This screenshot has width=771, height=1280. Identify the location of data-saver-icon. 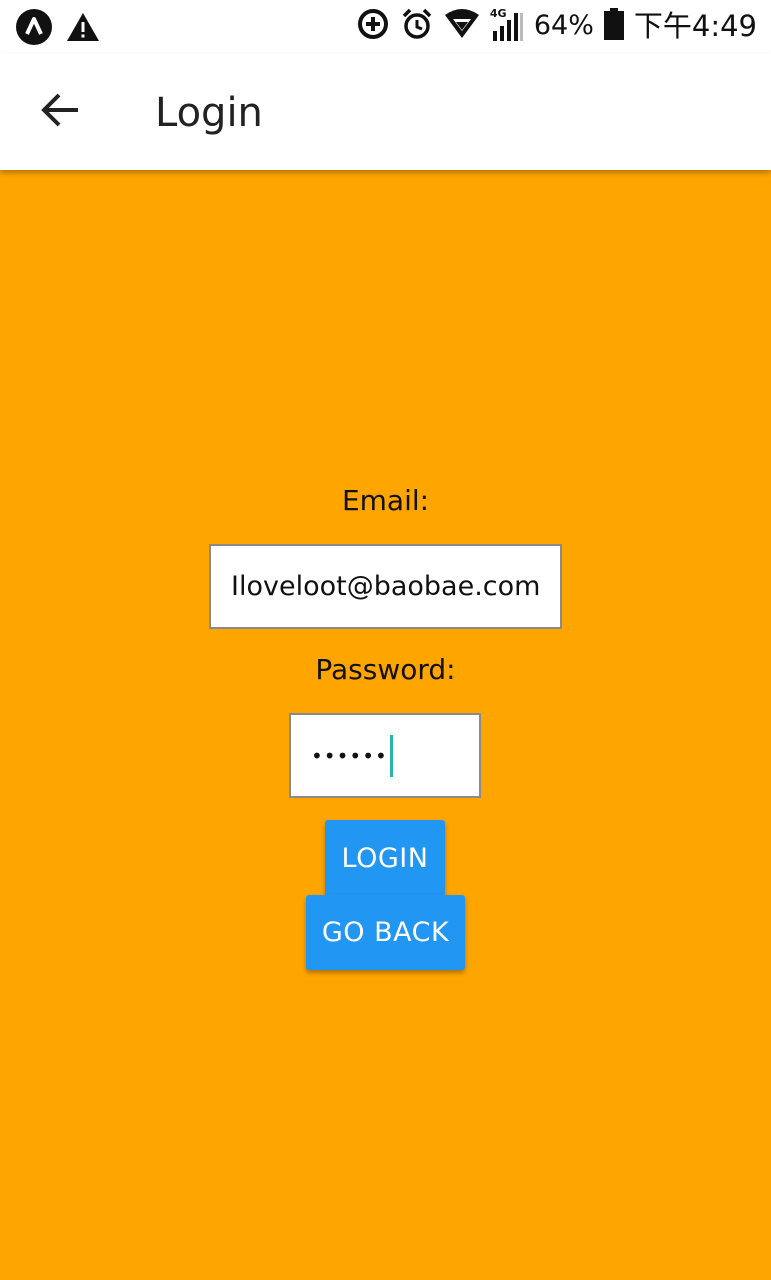
(373, 26).